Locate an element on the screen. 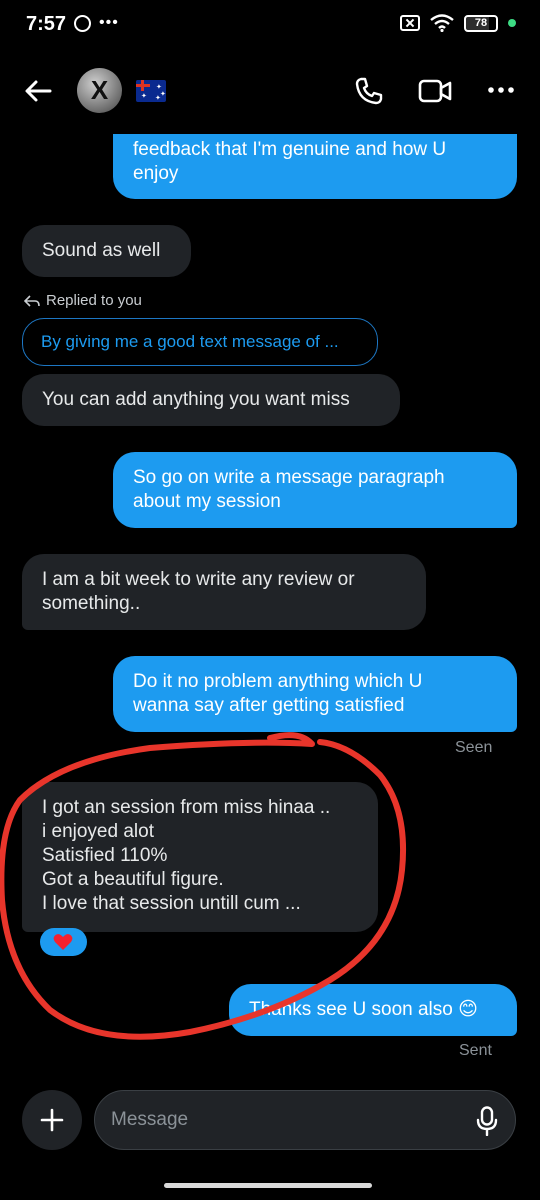  message-bubble-incoming: Sound as well is located at coordinates (106, 251).